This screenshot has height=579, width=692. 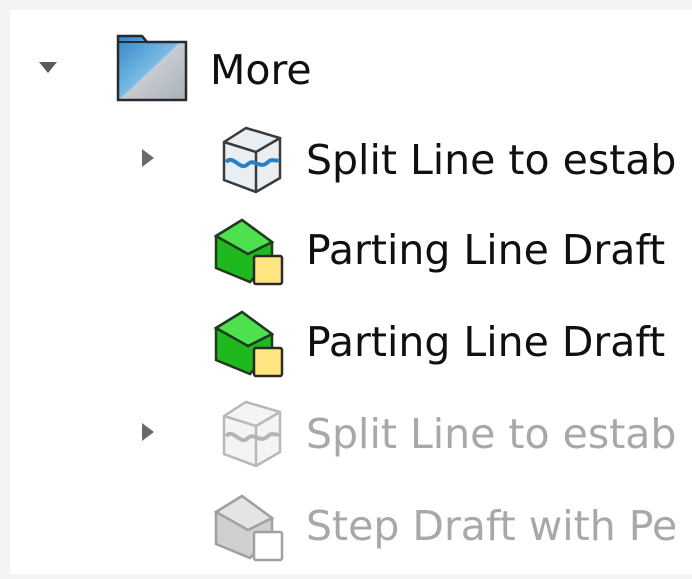 What do you see at coordinates (261, 70) in the screenshot?
I see `tree-folder-label: More` at bounding box center [261, 70].